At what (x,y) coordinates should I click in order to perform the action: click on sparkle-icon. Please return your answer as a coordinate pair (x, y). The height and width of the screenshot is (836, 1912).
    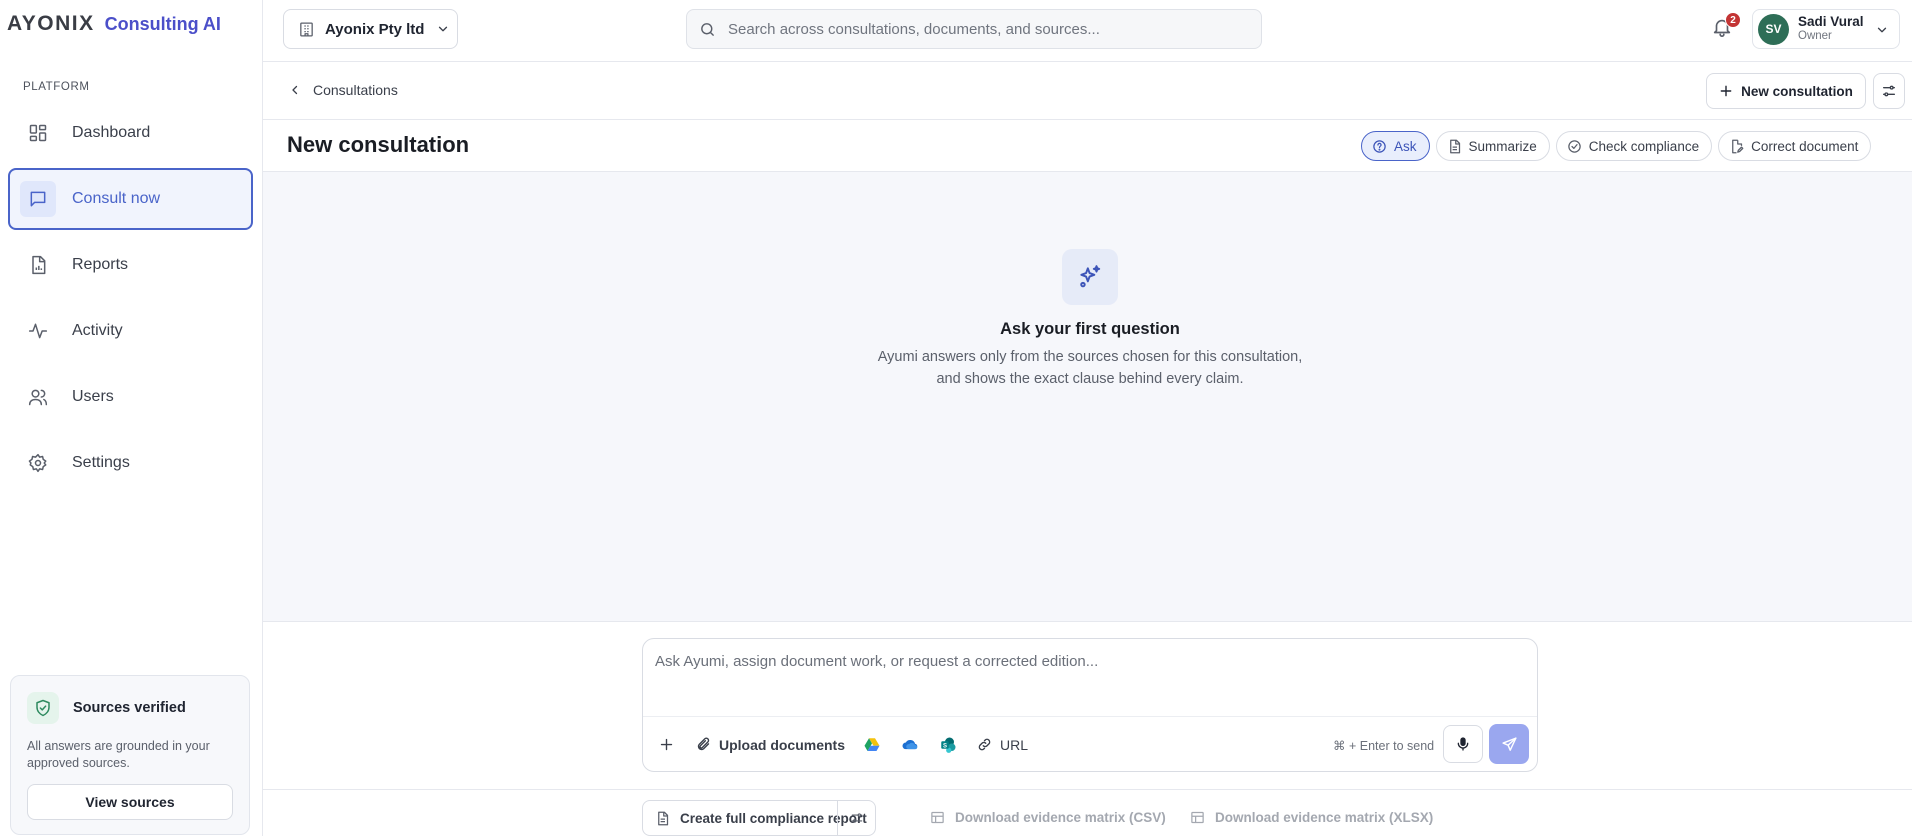
    Looking at the image, I should click on (1090, 277).